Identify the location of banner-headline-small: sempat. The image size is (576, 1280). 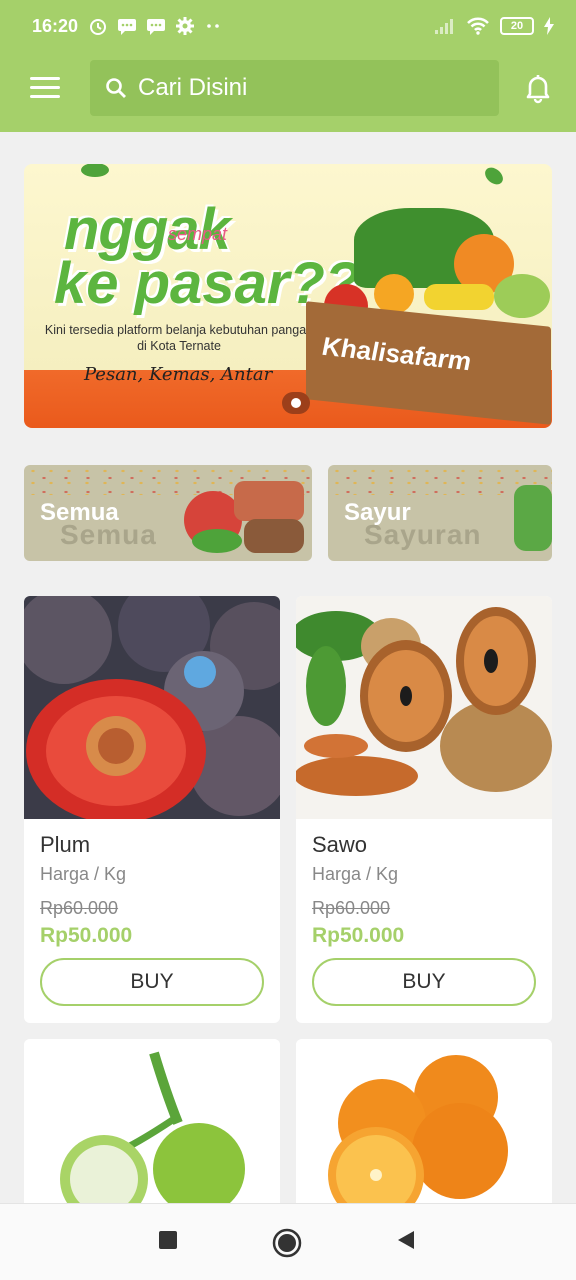
(198, 234).